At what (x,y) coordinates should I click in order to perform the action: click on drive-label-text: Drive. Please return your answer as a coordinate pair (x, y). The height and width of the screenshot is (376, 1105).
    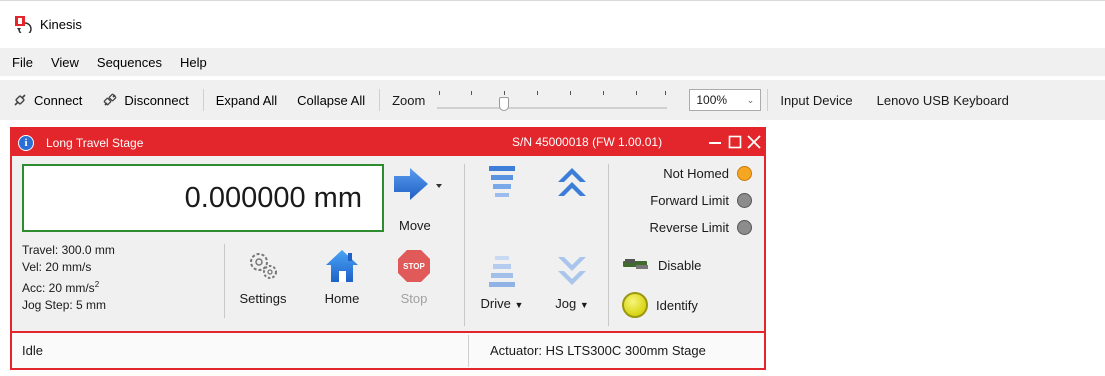
    Looking at the image, I should click on (495, 303).